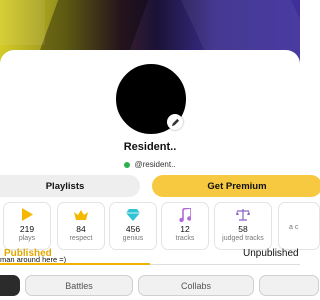 This screenshot has height=300, width=320. I want to click on playlists-button: Playlists, so click(70, 186).